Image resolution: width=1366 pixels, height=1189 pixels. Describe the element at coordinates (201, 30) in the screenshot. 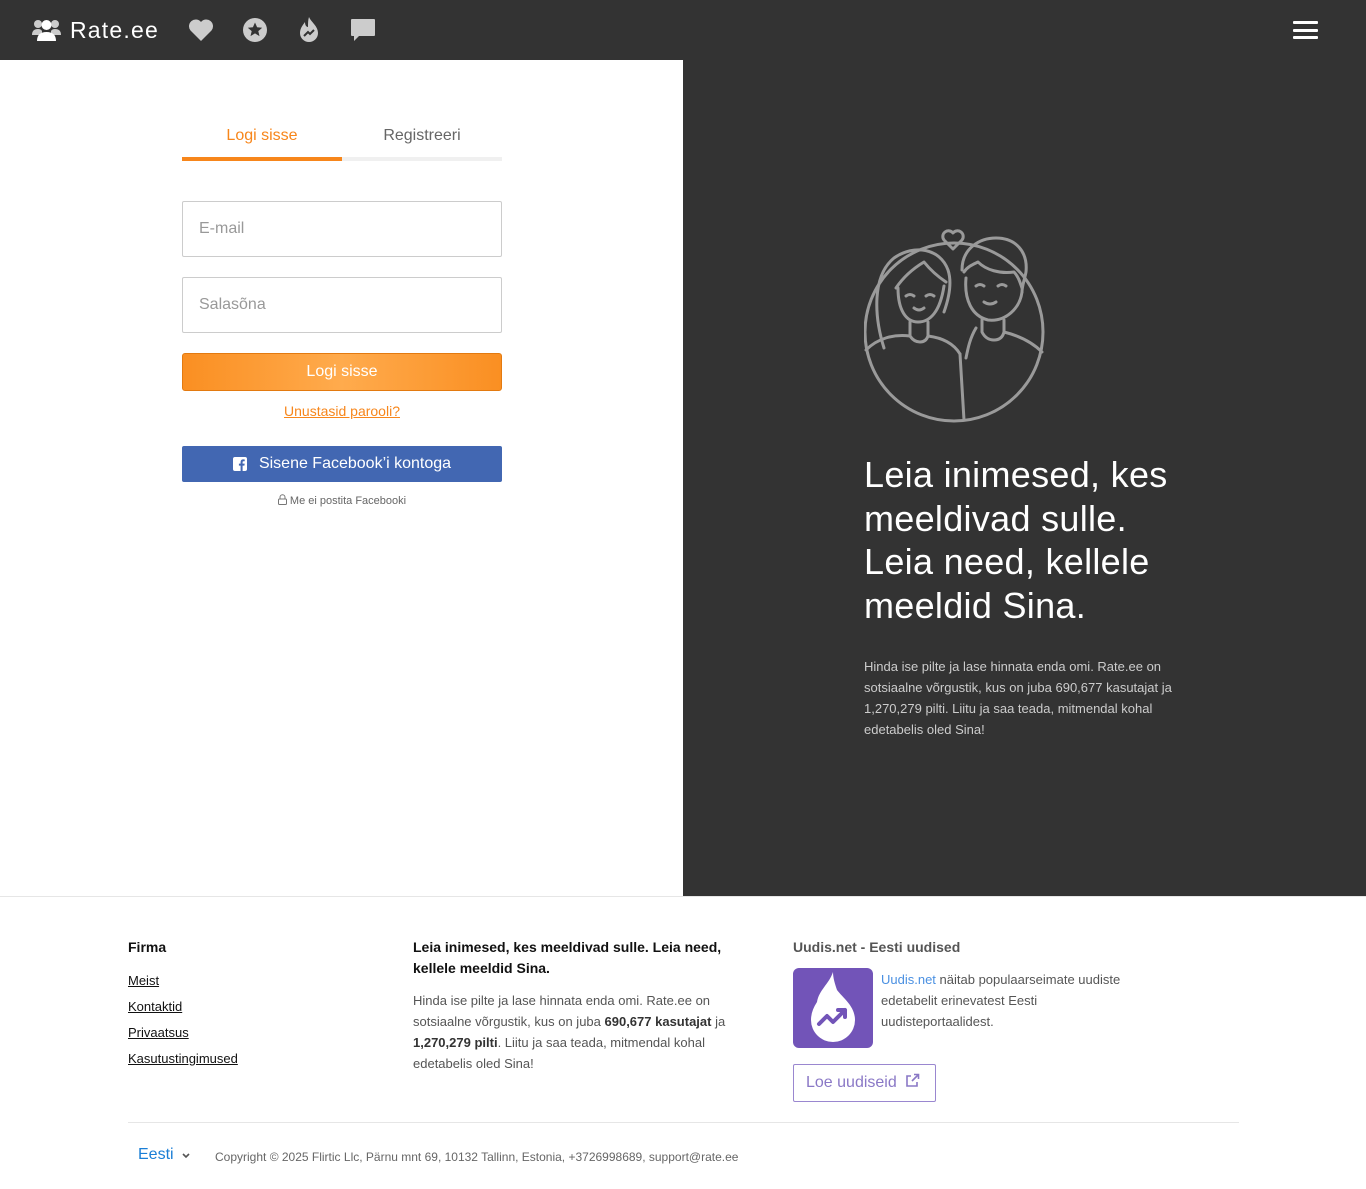

I see `heart-icon` at that location.